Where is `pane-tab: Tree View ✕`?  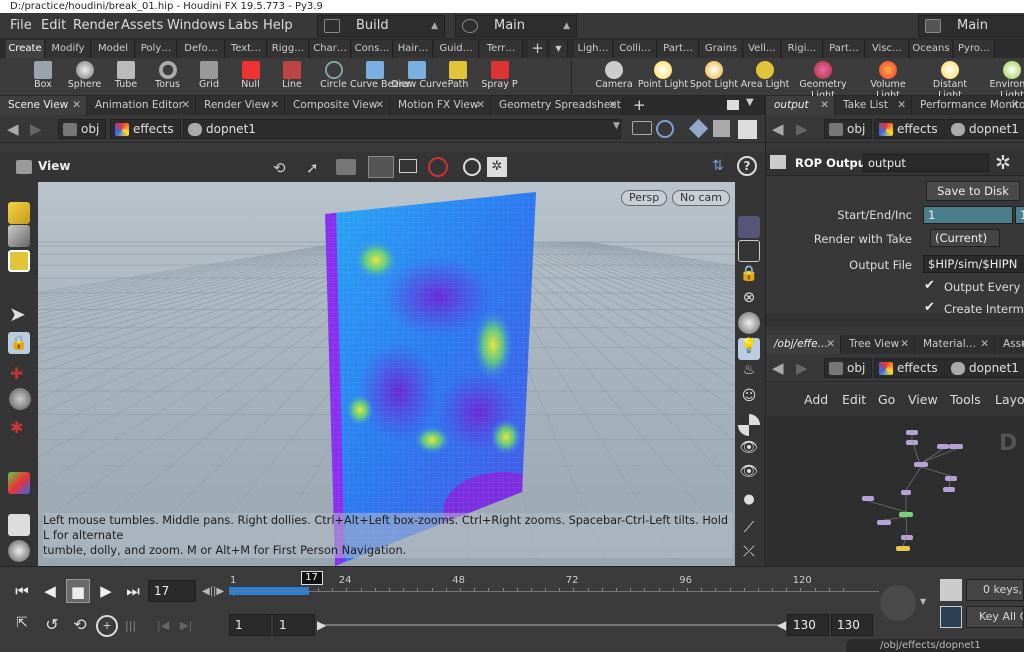 pane-tab: Tree View ✕ is located at coordinates (878, 344).